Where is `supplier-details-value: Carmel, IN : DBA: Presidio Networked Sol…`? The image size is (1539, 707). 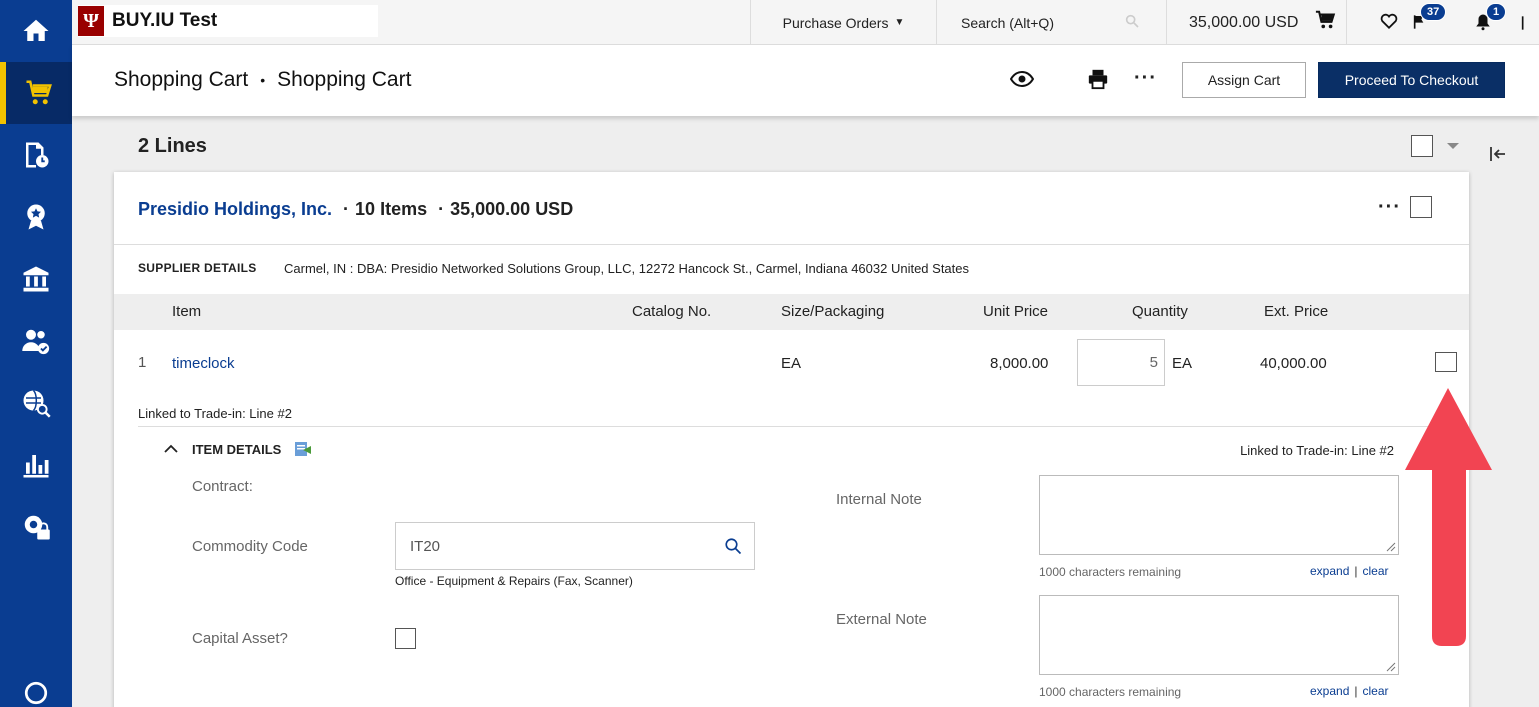 supplier-details-value: Carmel, IN : DBA: Presidio Networked Sol… is located at coordinates (627, 268).